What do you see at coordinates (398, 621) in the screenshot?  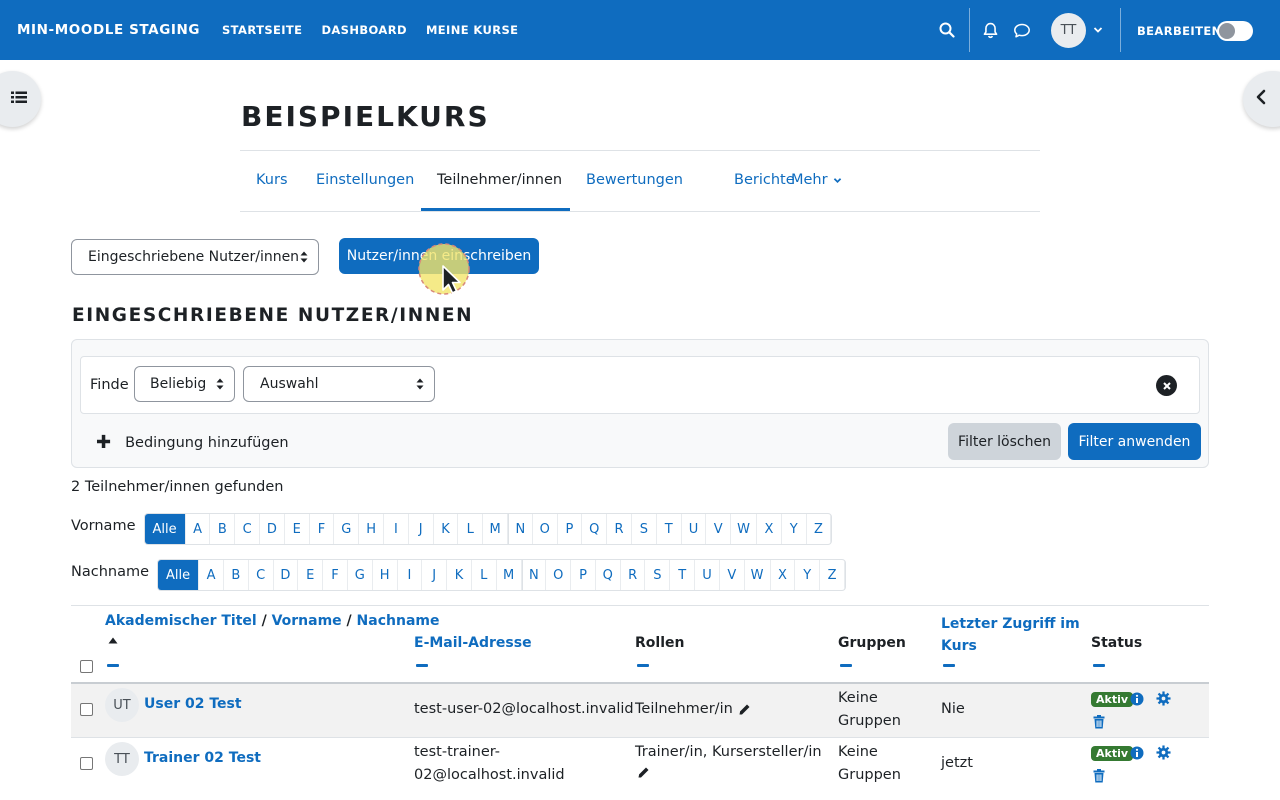 I see `sort-lastname-link: Nachname` at bounding box center [398, 621].